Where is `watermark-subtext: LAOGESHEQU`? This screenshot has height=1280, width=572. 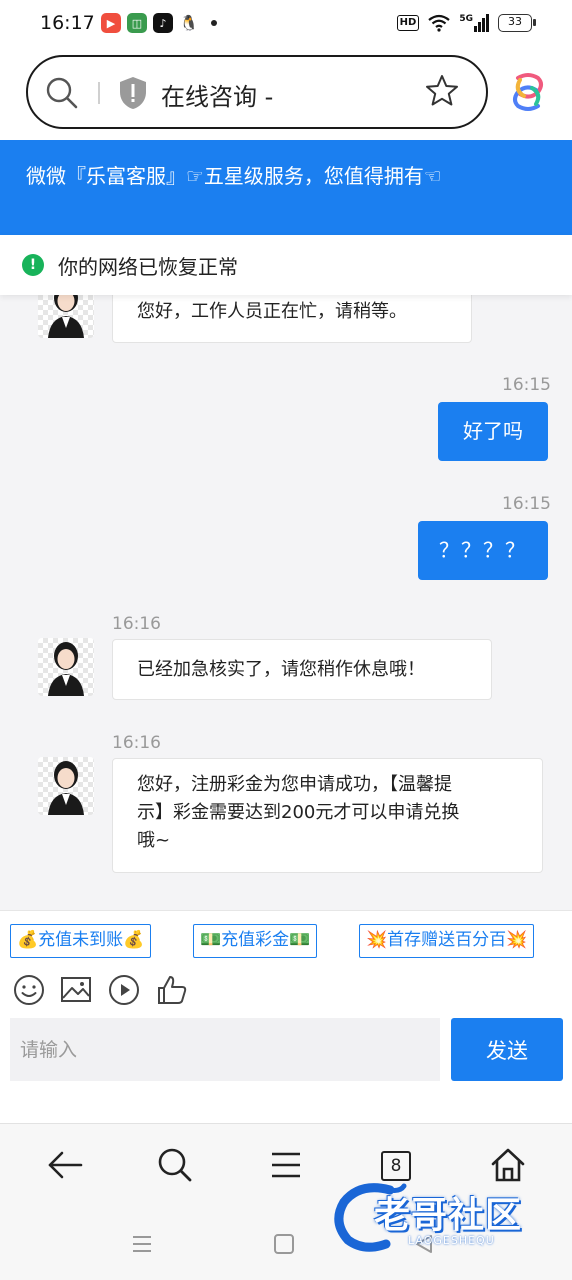 watermark-subtext: LAOGESHEQU is located at coordinates (451, 1240).